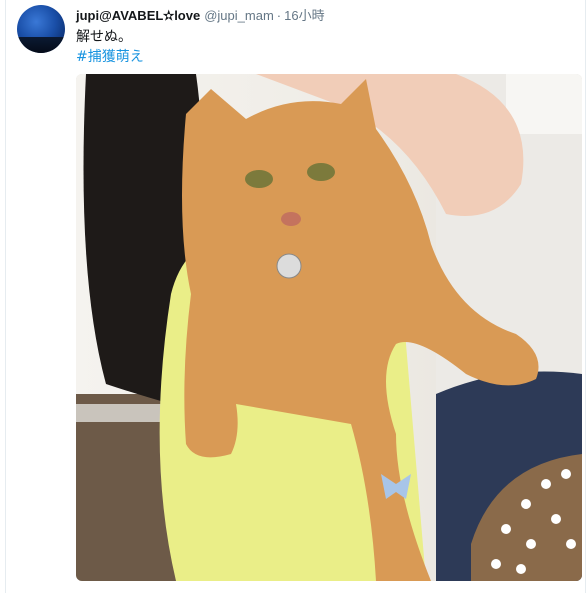 The image size is (587, 593). What do you see at coordinates (304, 14) in the screenshot?
I see `tweet-timestamp: 16小時` at bounding box center [304, 14].